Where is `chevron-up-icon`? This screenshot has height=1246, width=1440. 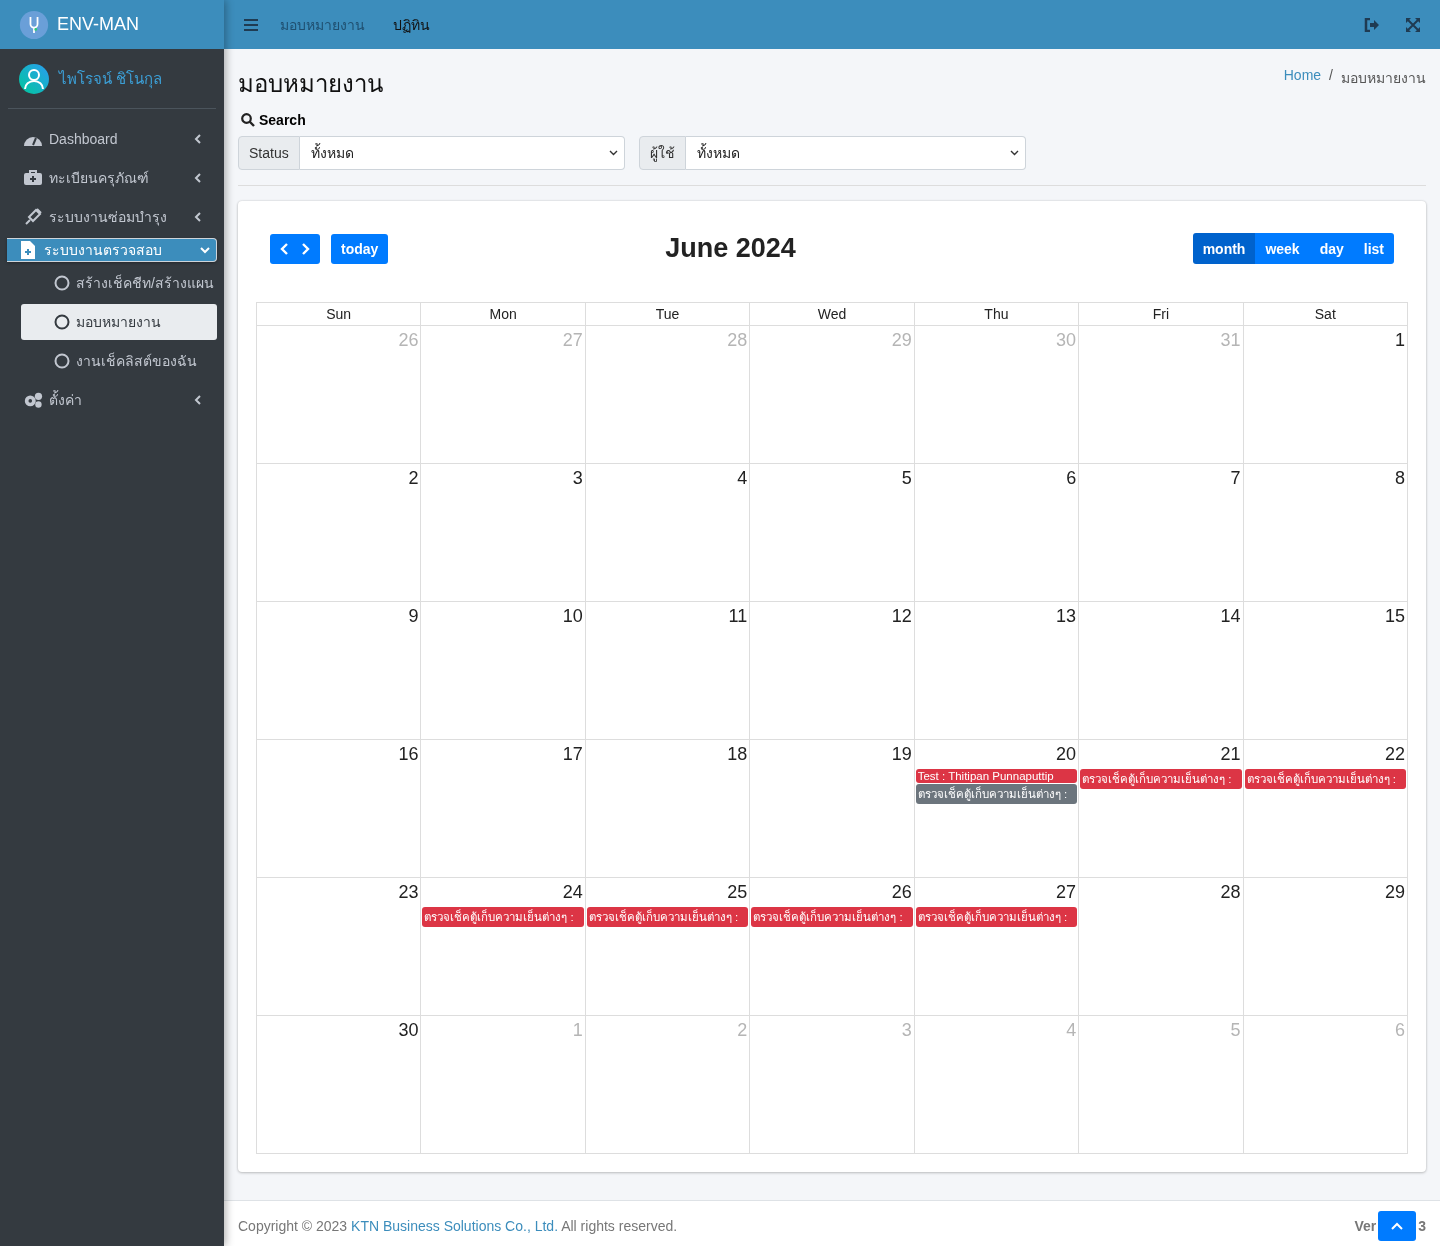
chevron-up-icon is located at coordinates (1397, 1226).